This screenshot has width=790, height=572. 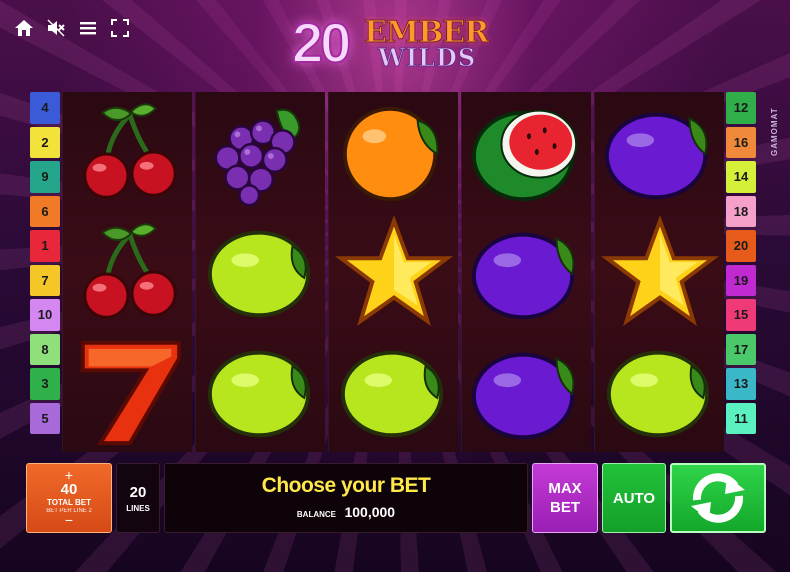 I want to click on menu-icon, so click(x=88, y=28).